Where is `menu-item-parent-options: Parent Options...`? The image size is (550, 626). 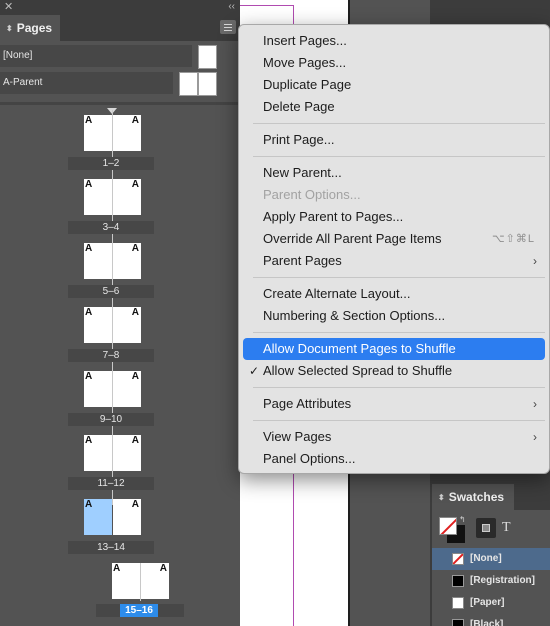 menu-item-parent-options: Parent Options... is located at coordinates (394, 195).